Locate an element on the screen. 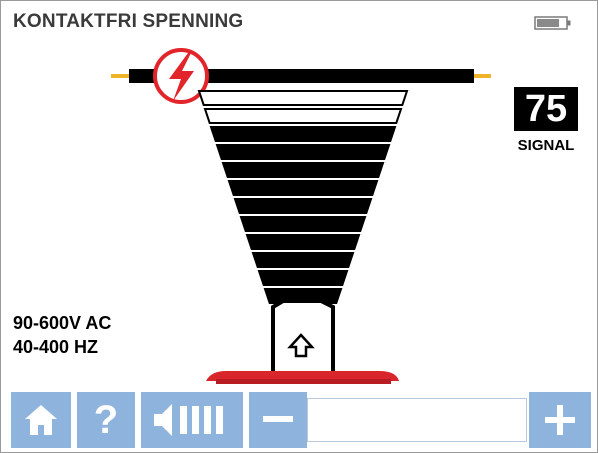 The height and width of the screenshot is (453, 598). help-icon: ? is located at coordinates (106, 420).